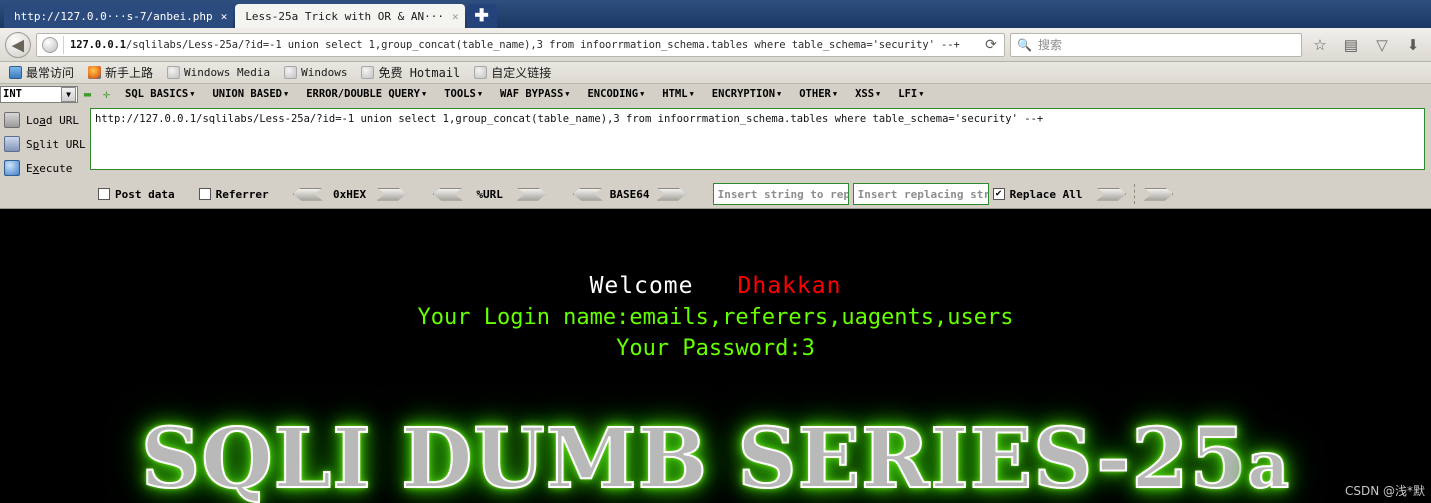 Image resolution: width=1431 pixels, height=503 pixels. I want to click on replace-all-checkbox: ✔, so click(998, 194).